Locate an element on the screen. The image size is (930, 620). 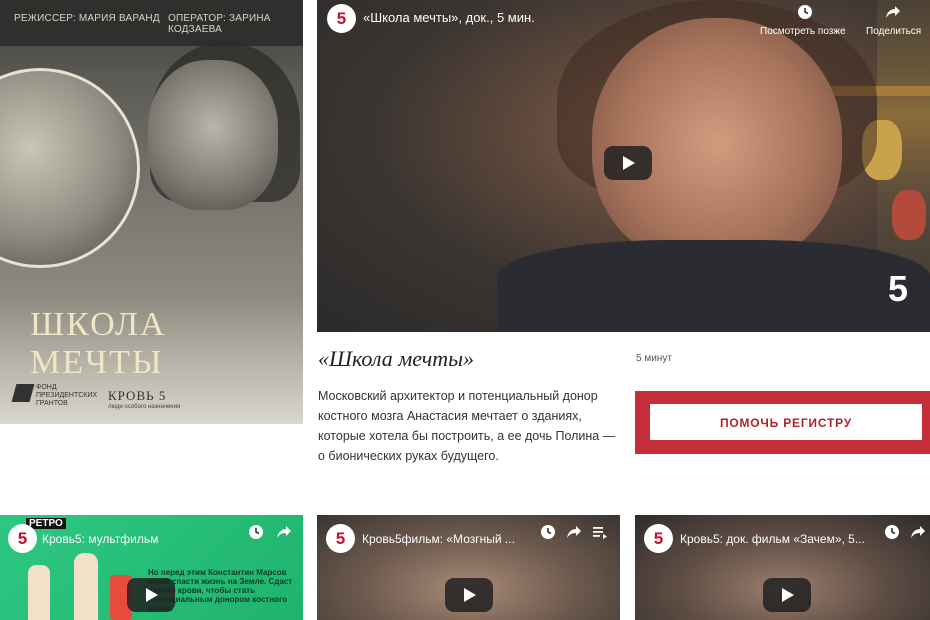
playlist-icon is located at coordinates (600, 532).